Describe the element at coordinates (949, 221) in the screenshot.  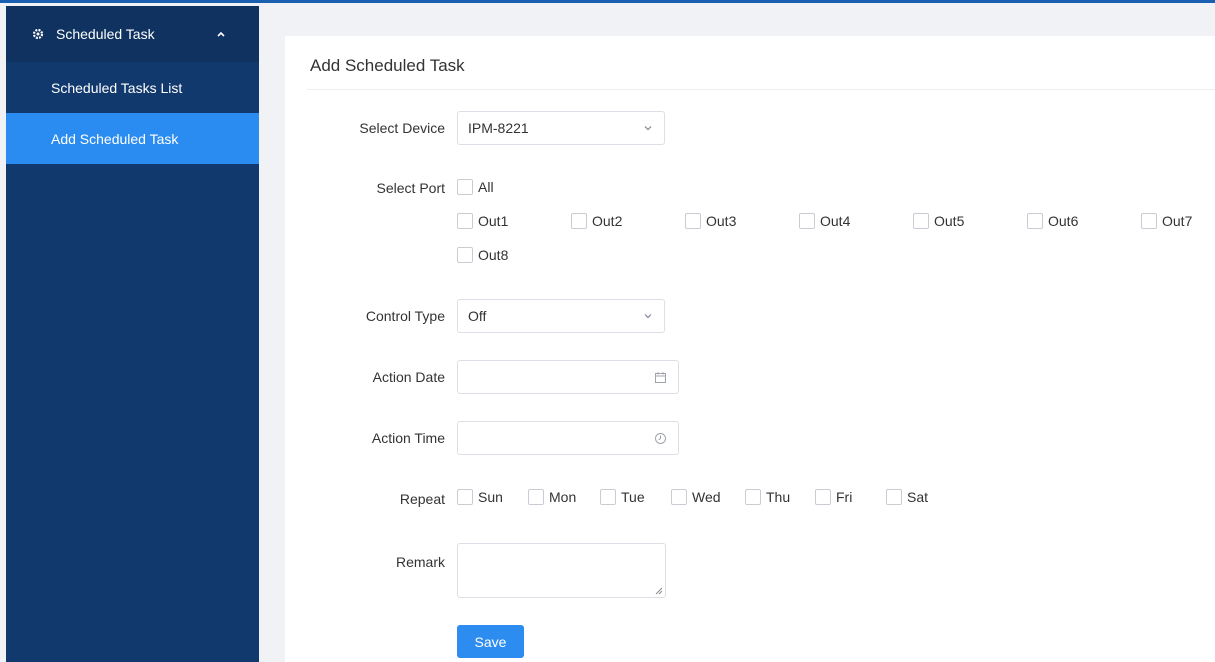
I see `checkbox-label: Out5` at that location.